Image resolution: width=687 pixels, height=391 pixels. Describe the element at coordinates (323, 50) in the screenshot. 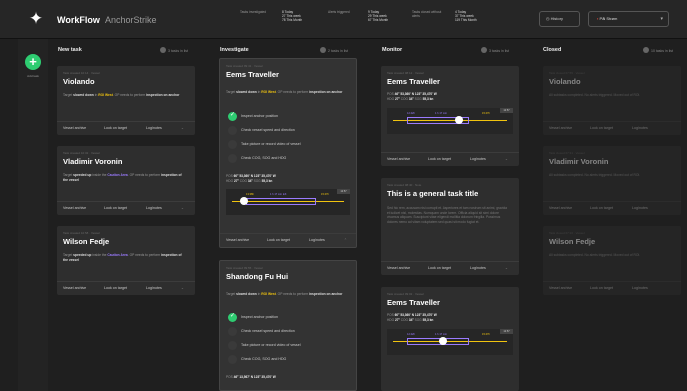

I see `list-count-icon` at that location.